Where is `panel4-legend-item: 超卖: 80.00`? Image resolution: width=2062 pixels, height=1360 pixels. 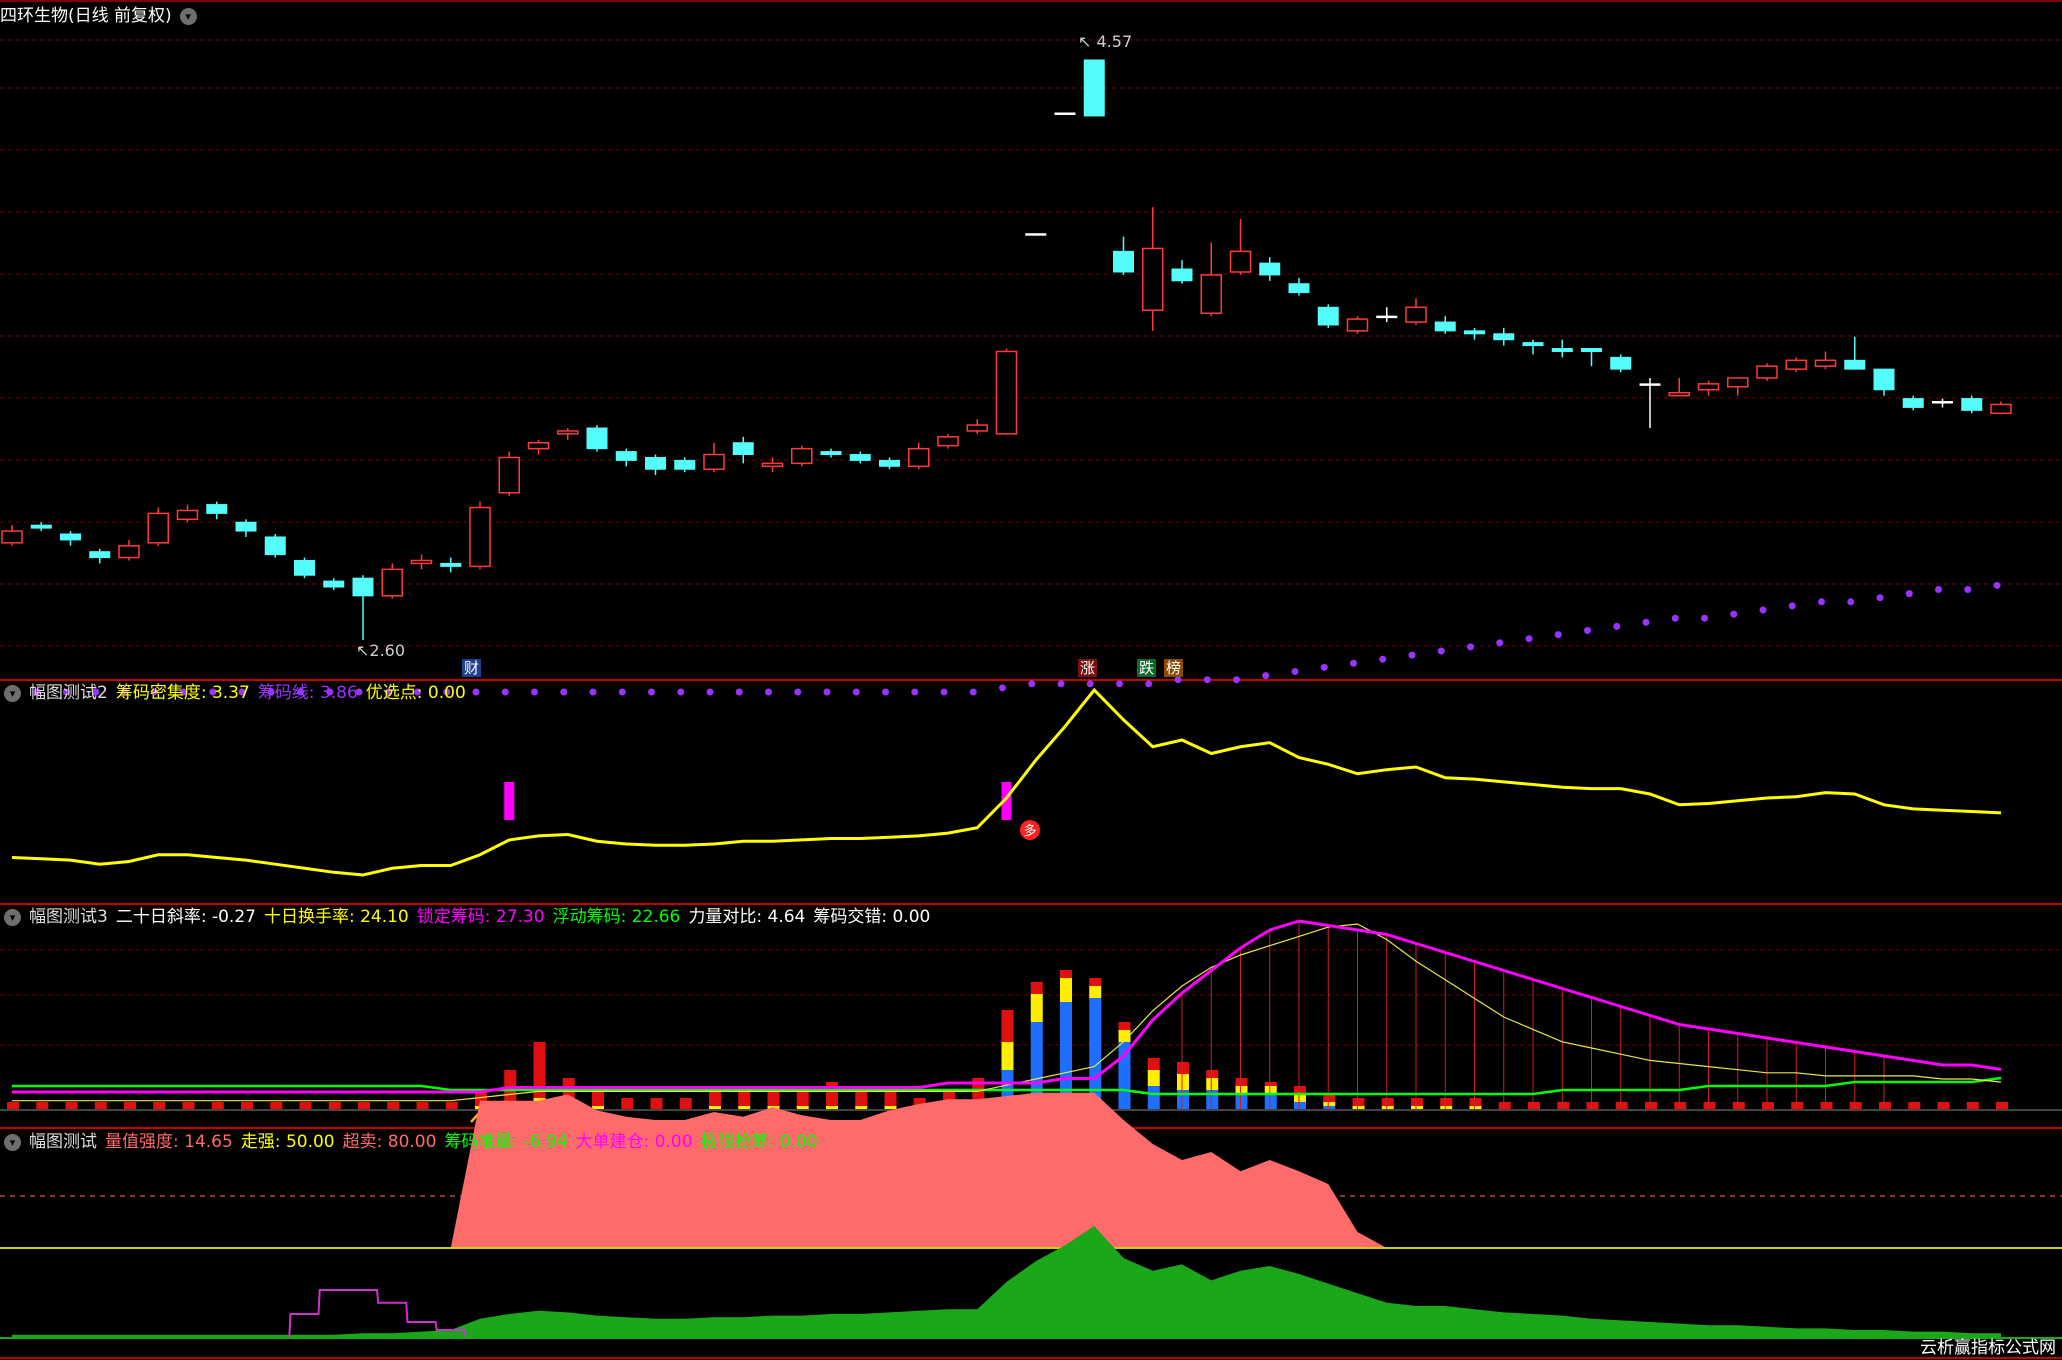
panel4-legend-item: 超卖: 80.00 is located at coordinates (389, 1142).